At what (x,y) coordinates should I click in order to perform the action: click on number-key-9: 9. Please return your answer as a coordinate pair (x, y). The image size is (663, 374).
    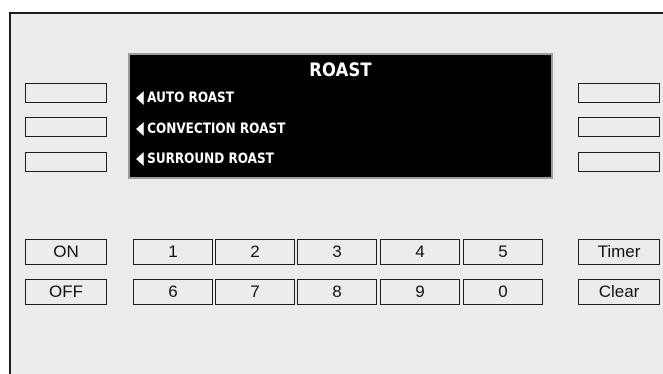
    Looking at the image, I should click on (420, 292).